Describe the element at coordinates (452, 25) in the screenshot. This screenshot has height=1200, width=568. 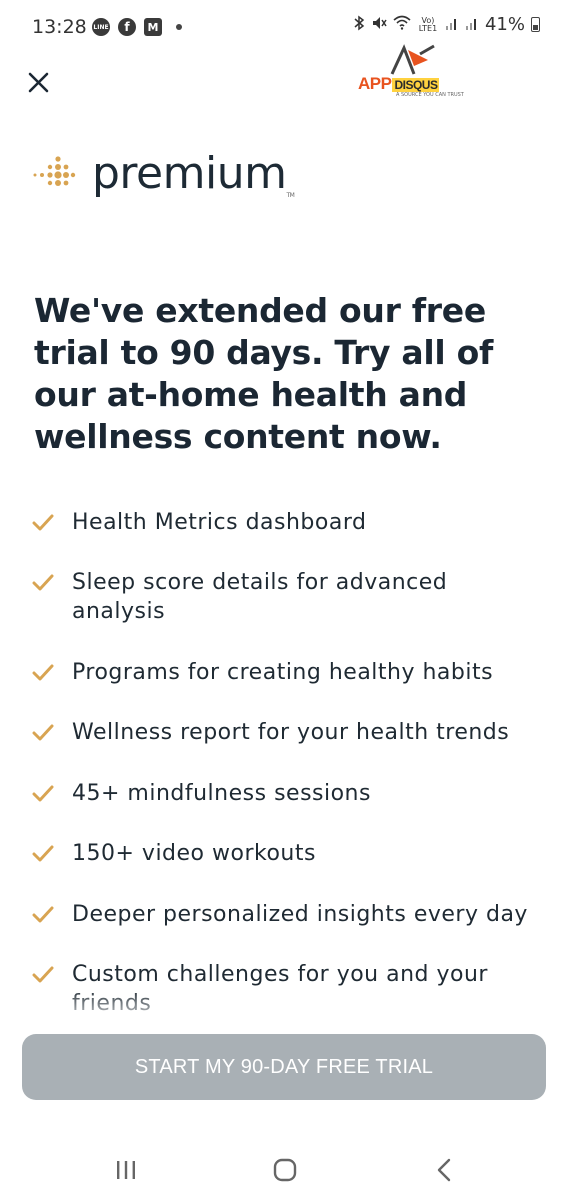
I see `signal-1-icon` at that location.